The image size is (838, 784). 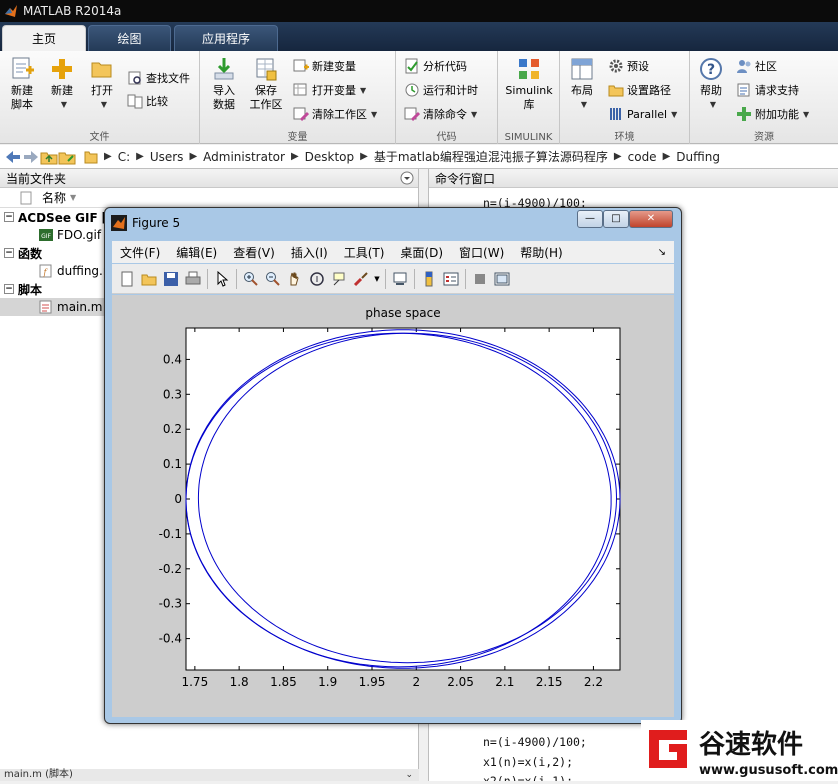 What do you see at coordinates (251, 279) in the screenshot?
I see `zoom-in-icon` at bounding box center [251, 279].